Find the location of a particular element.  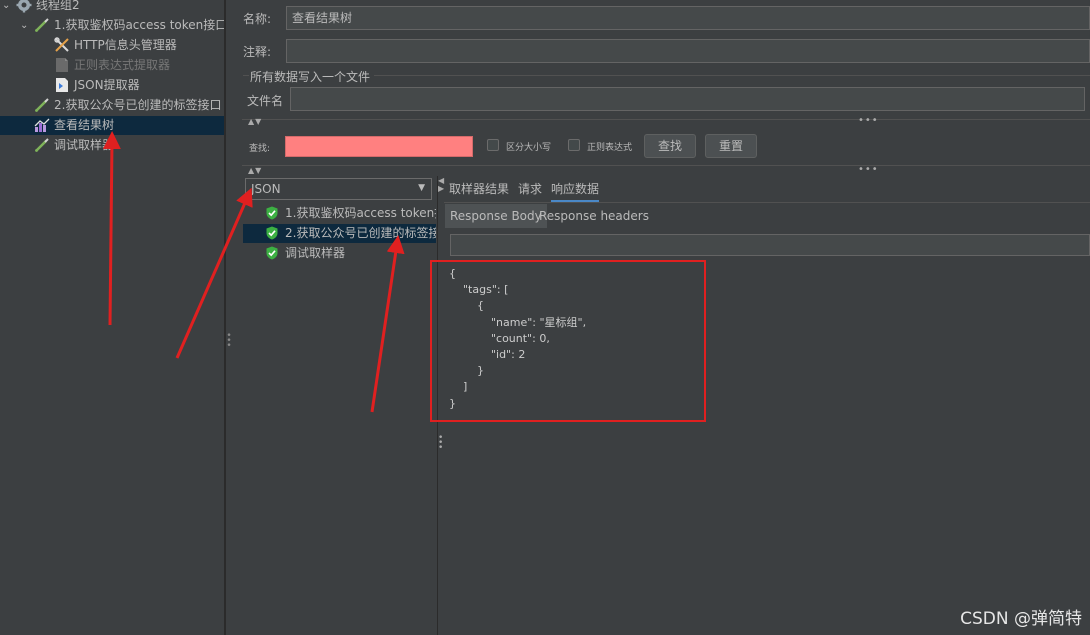

annotation-arrows is located at coordinates (253, 272).